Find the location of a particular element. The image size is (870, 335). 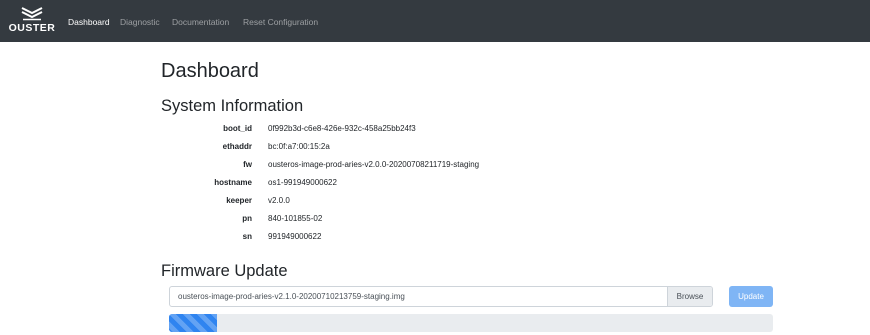

info-key: sn is located at coordinates (247, 236).